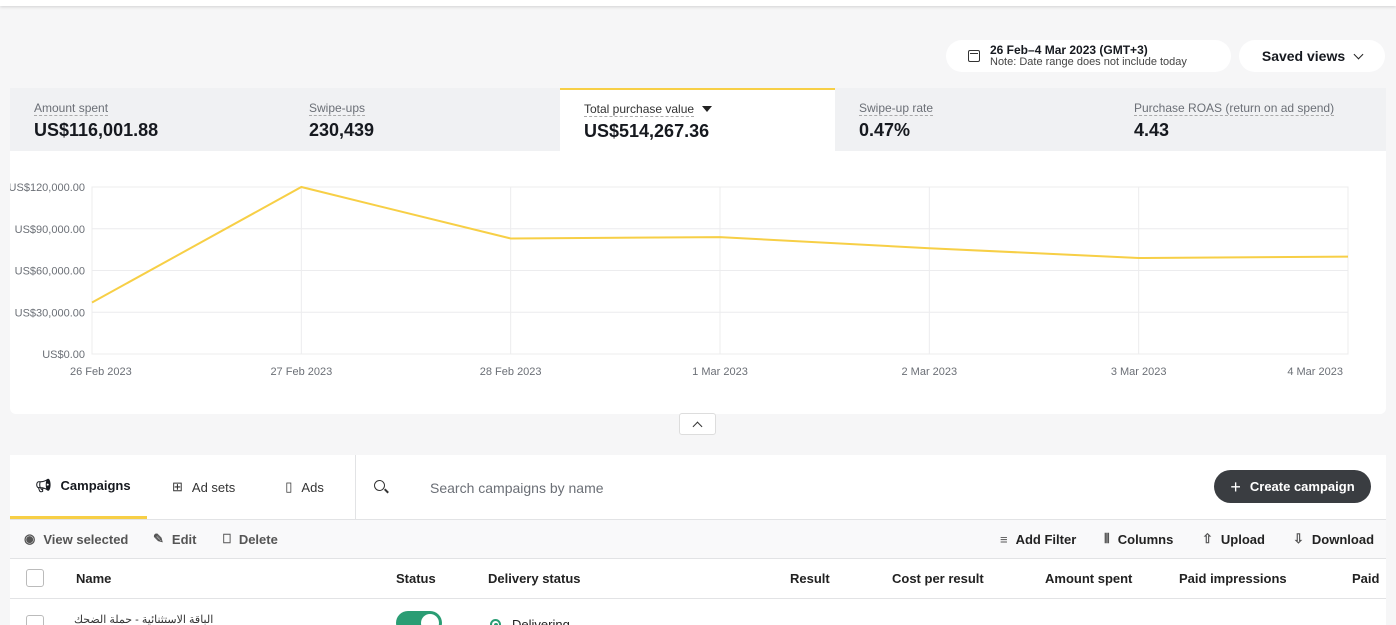 The height and width of the screenshot is (625, 1396). What do you see at coordinates (810, 579) in the screenshot?
I see `column-header-result: Result` at bounding box center [810, 579].